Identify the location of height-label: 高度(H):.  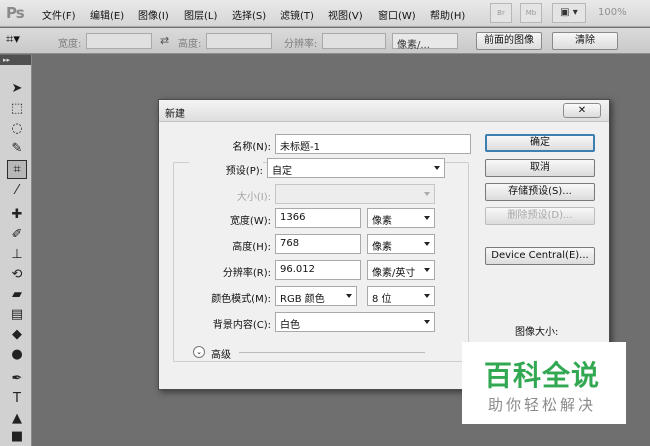
(251, 247).